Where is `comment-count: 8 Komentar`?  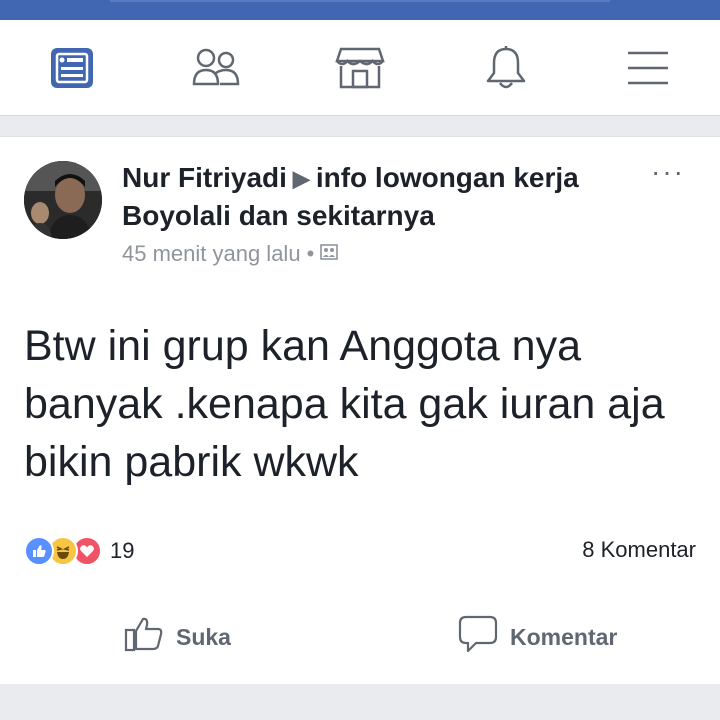 comment-count: 8 Komentar is located at coordinates (639, 550).